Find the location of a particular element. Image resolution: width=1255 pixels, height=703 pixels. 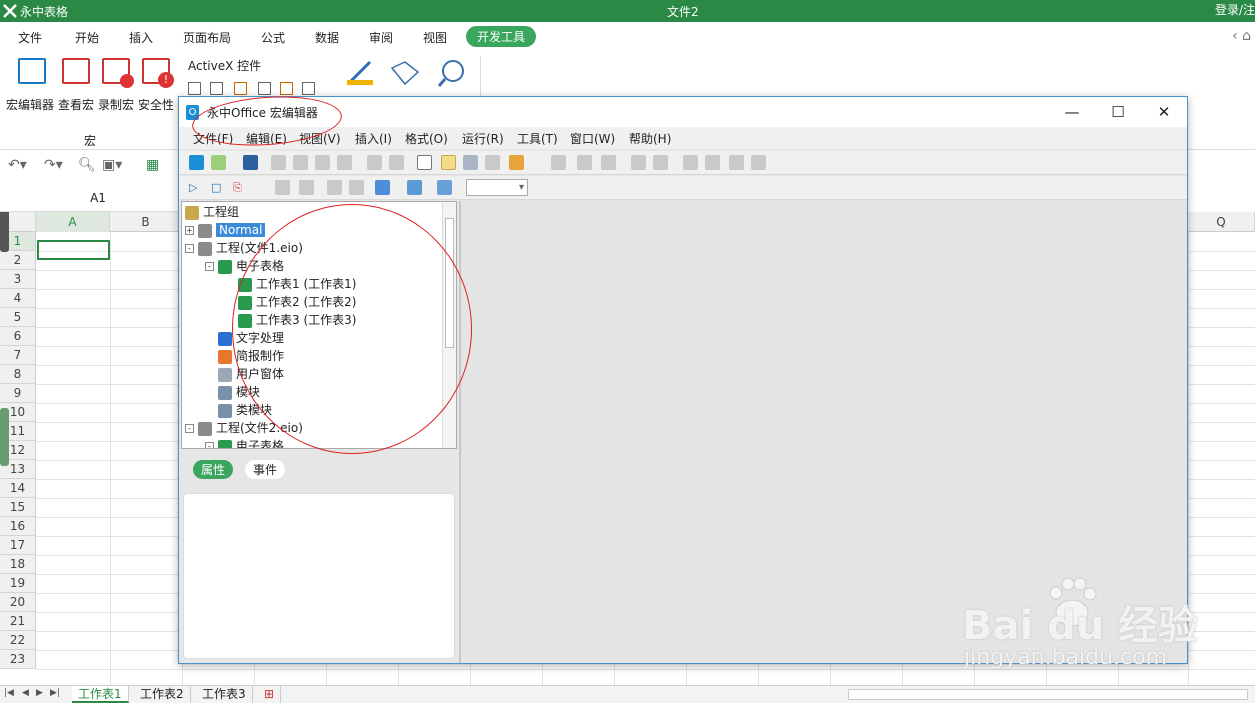

bookmark-icon is located at coordinates (712, 162).